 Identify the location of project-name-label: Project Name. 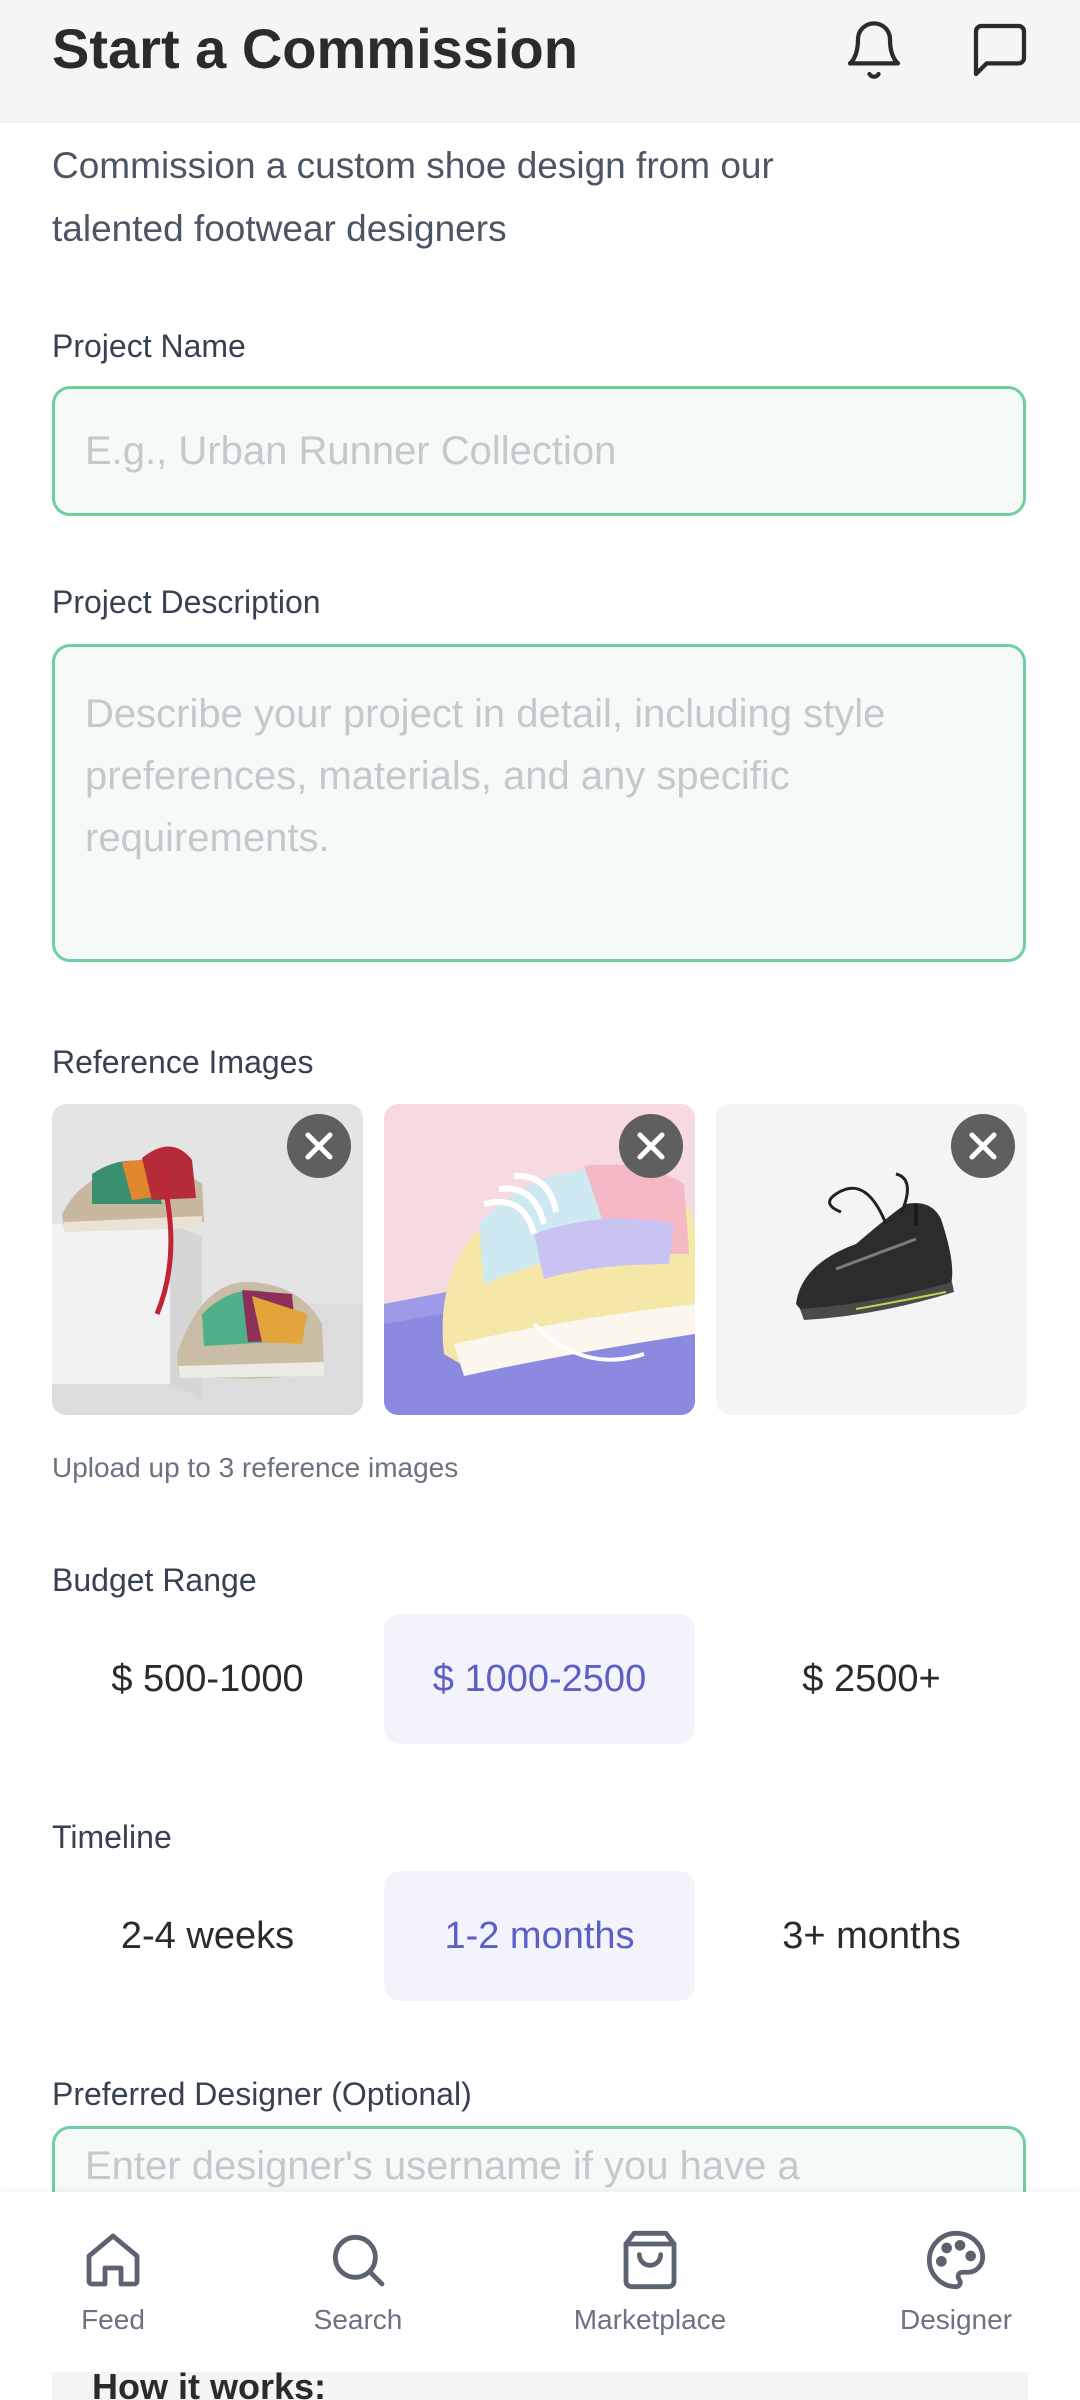
(149, 346).